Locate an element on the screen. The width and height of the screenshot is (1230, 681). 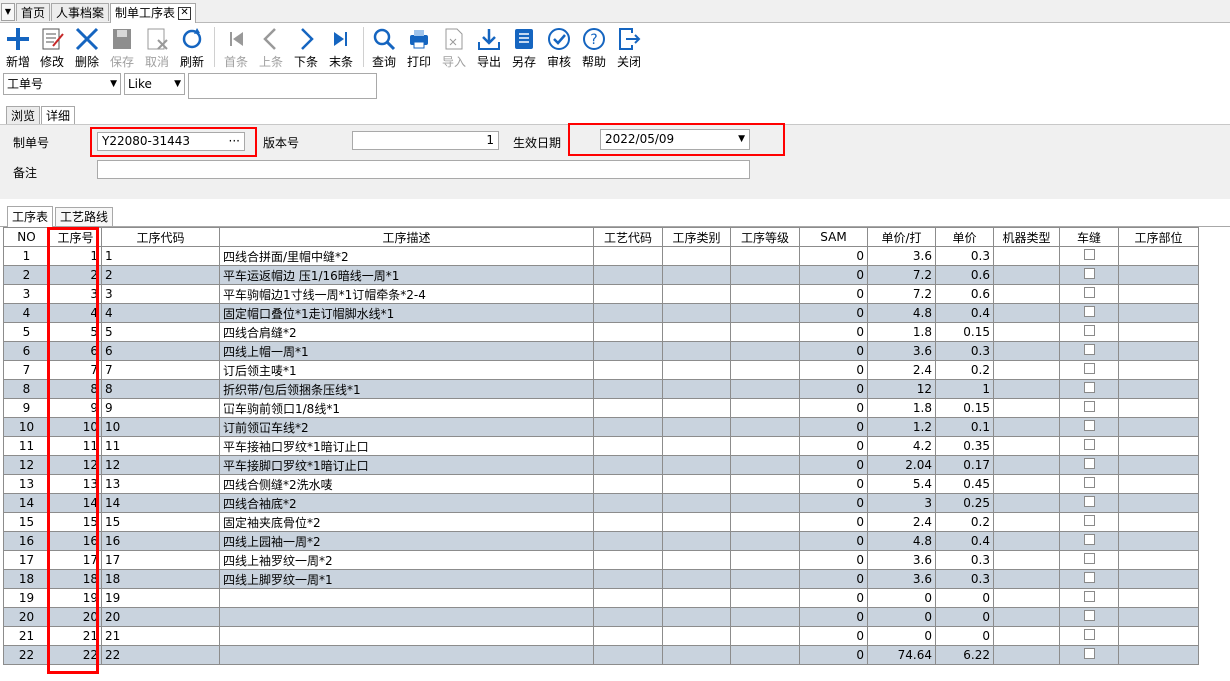
col-price: 单价 is located at coordinates (964, 237).